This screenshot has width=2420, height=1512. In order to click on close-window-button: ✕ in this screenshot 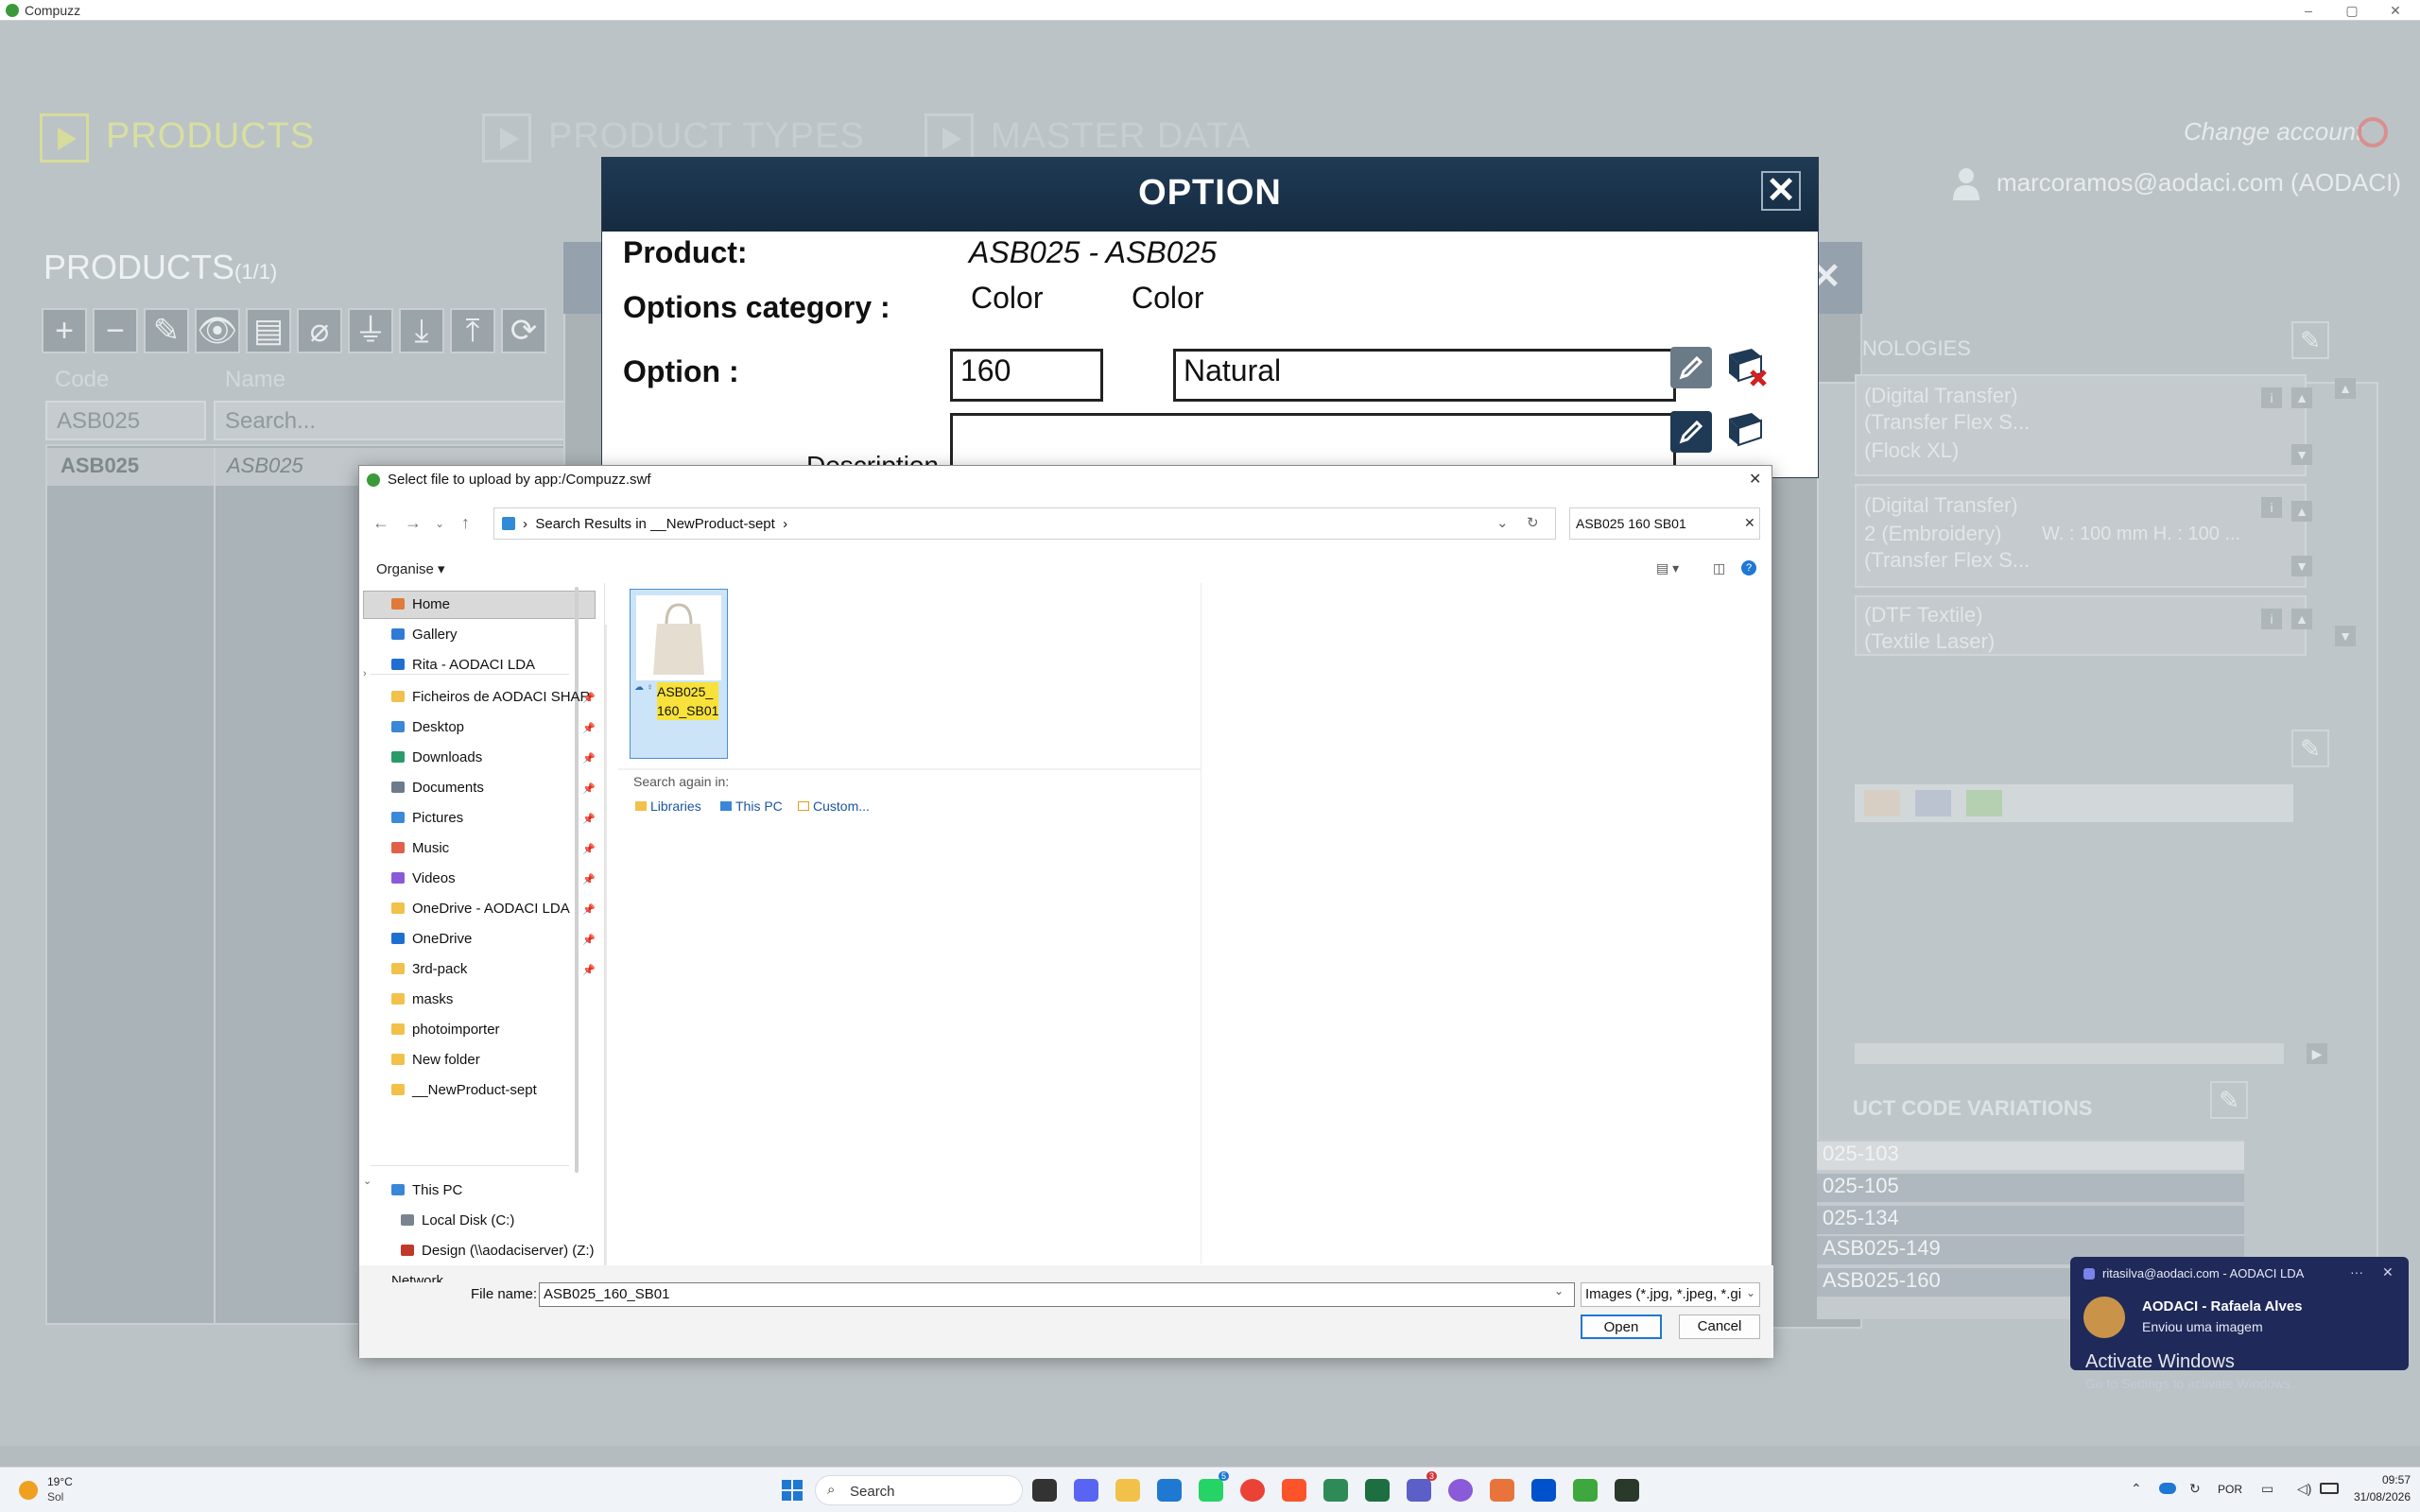, I will do `click(2395, 10)`.